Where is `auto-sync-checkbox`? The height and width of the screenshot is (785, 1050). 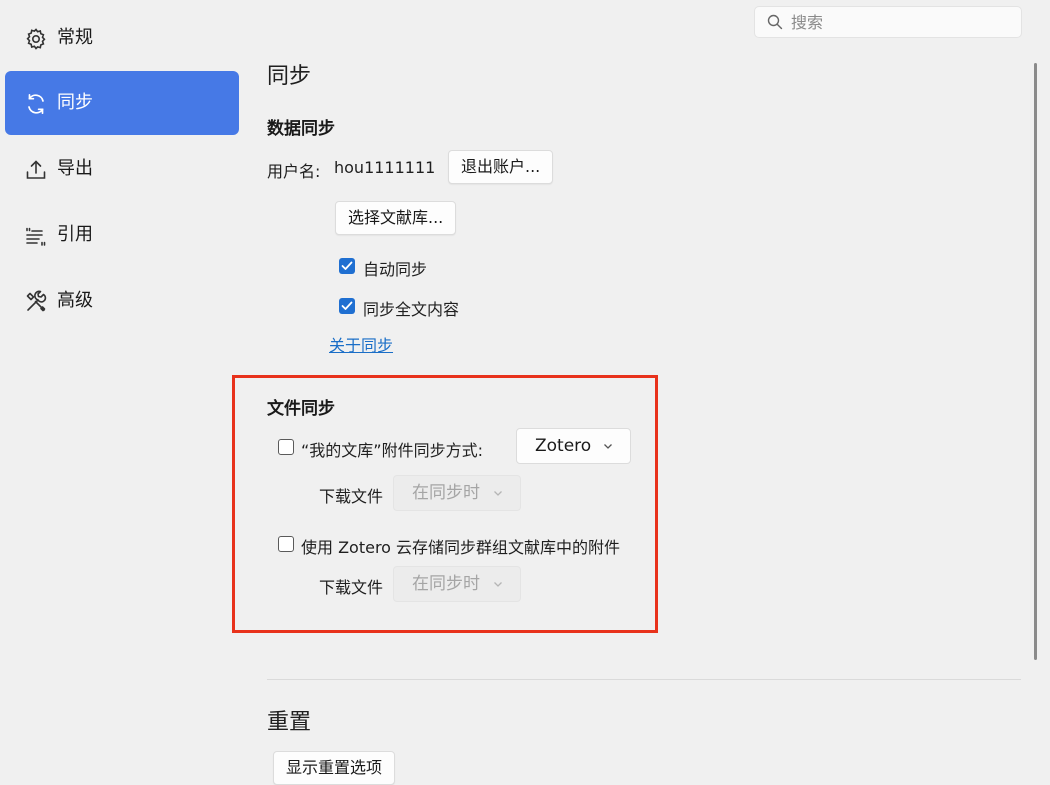 auto-sync-checkbox is located at coordinates (347, 266).